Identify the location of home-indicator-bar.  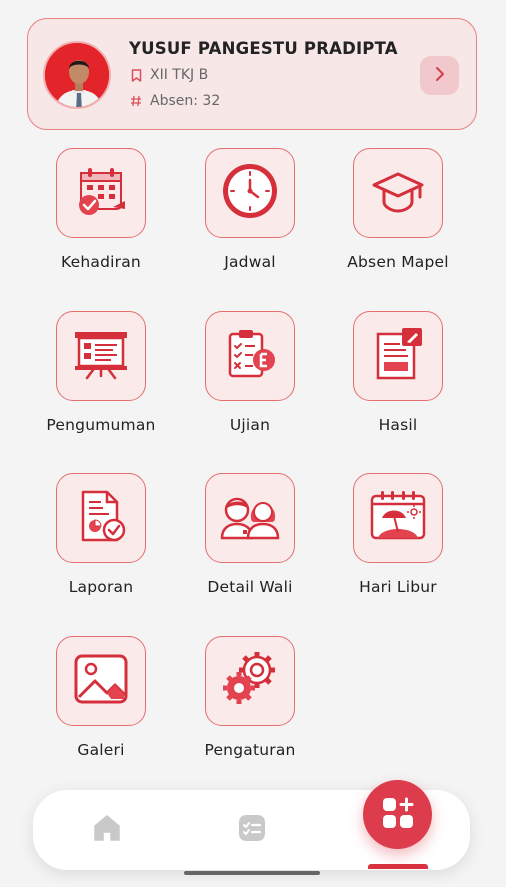
(252, 873).